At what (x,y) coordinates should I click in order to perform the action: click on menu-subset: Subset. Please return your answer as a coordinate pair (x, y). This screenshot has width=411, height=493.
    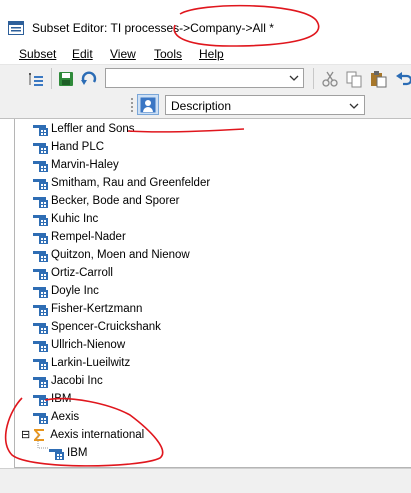
    Looking at the image, I should click on (37, 54).